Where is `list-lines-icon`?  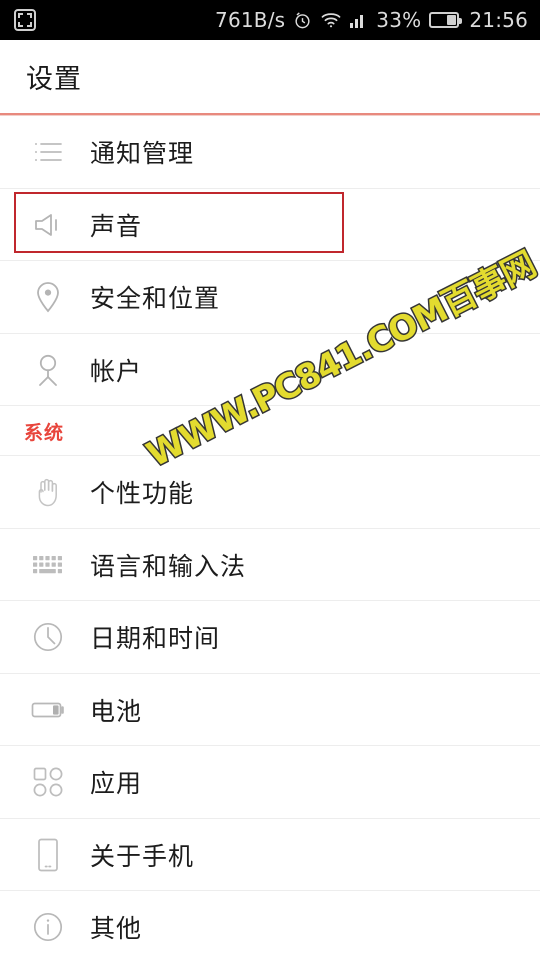
list-lines-icon is located at coordinates (48, 152).